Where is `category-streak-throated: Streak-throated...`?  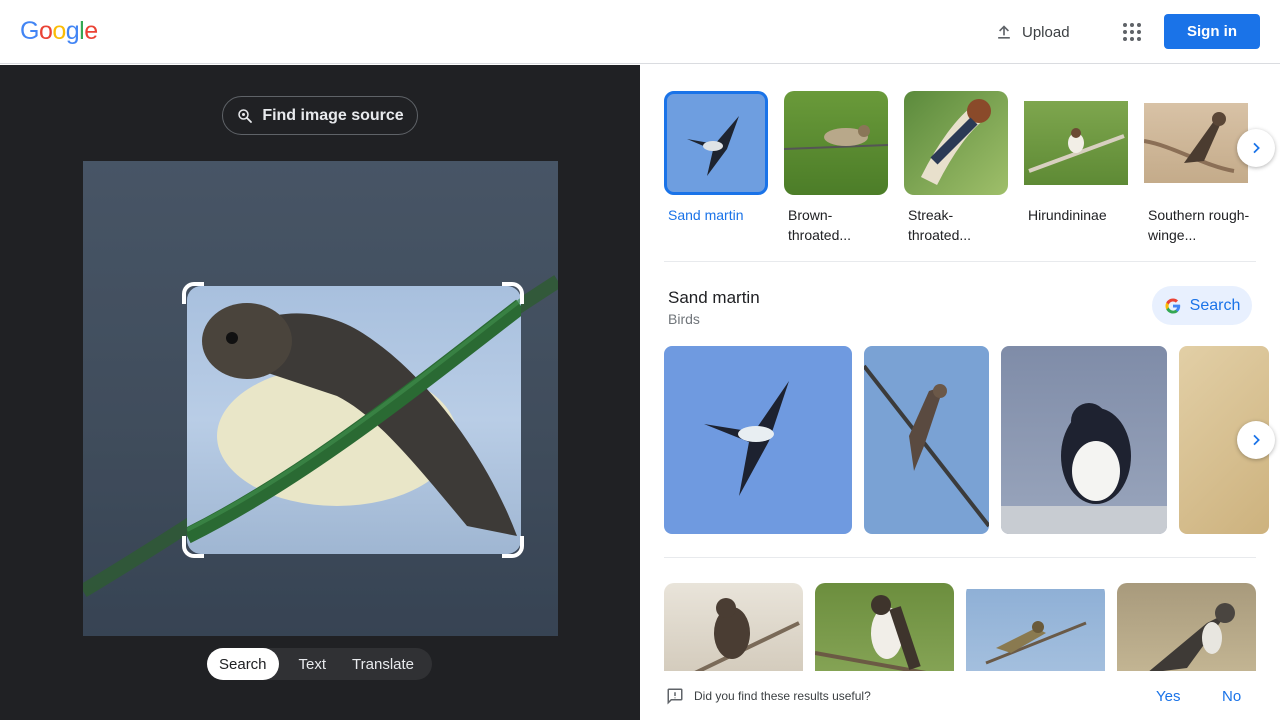
category-streak-throated: Streak-throated... is located at coordinates (958, 168).